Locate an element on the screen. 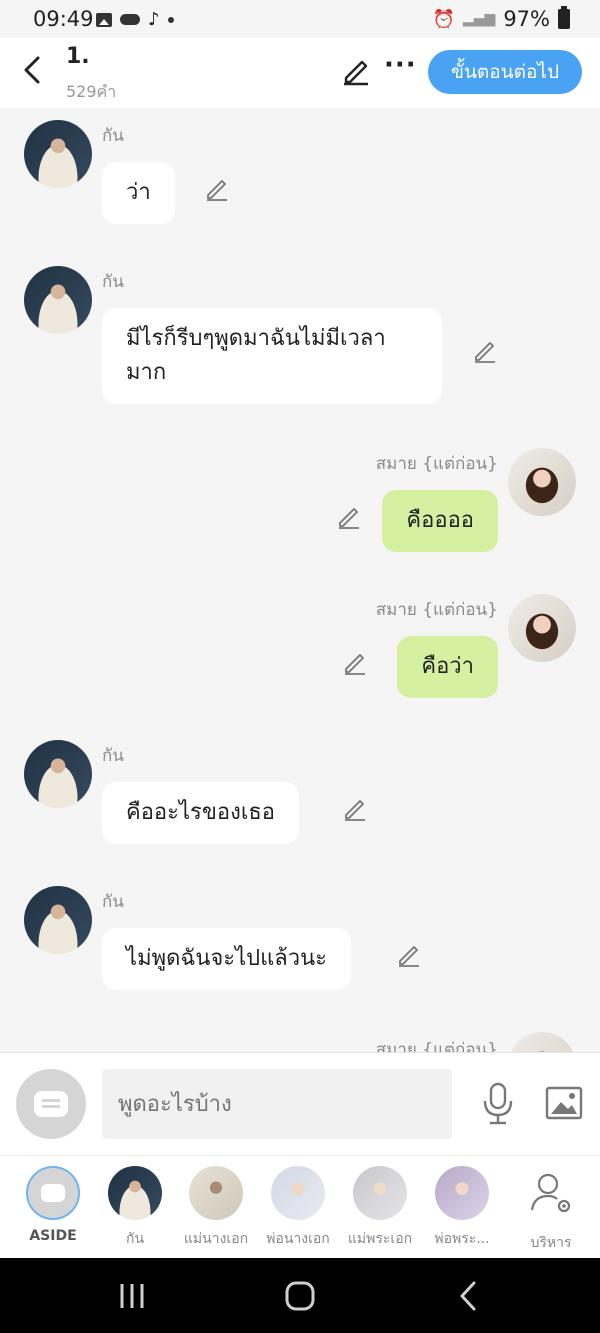 The width and height of the screenshot is (600, 1333). character-aside: ASIDE is located at coordinates (53, 1205).